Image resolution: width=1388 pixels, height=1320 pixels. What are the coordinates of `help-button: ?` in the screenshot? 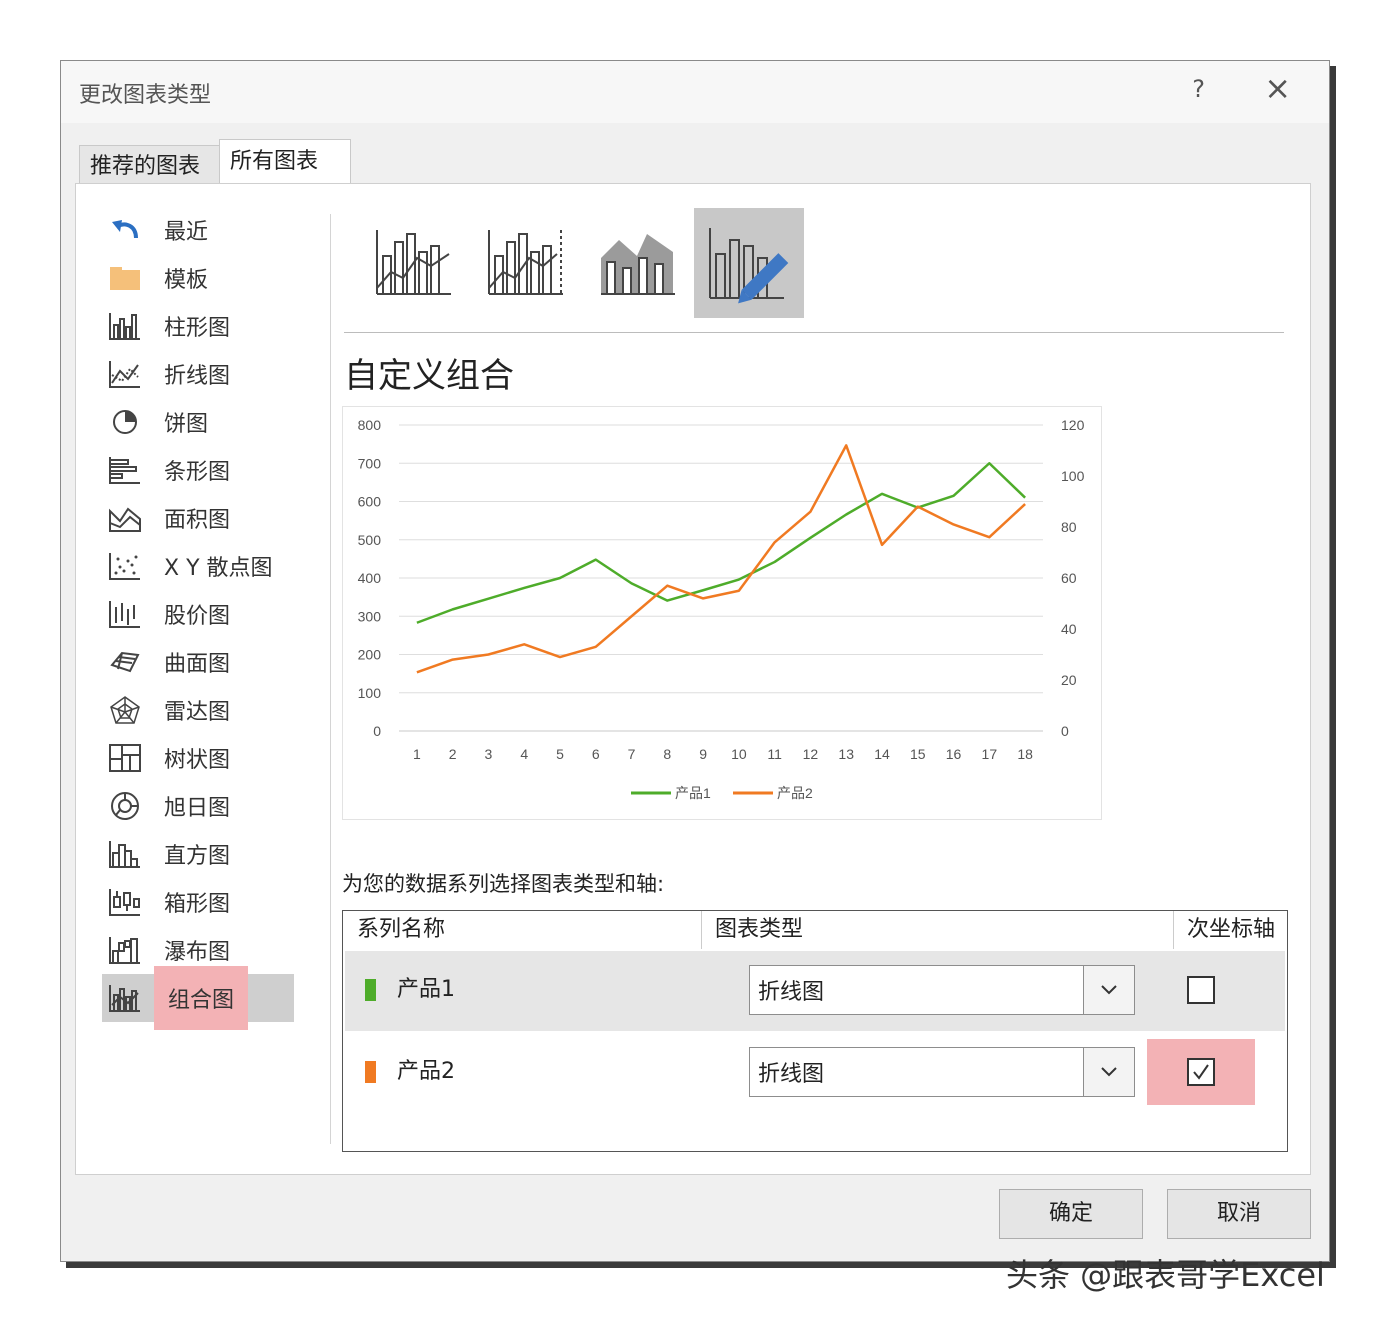 It's located at (1198, 89).